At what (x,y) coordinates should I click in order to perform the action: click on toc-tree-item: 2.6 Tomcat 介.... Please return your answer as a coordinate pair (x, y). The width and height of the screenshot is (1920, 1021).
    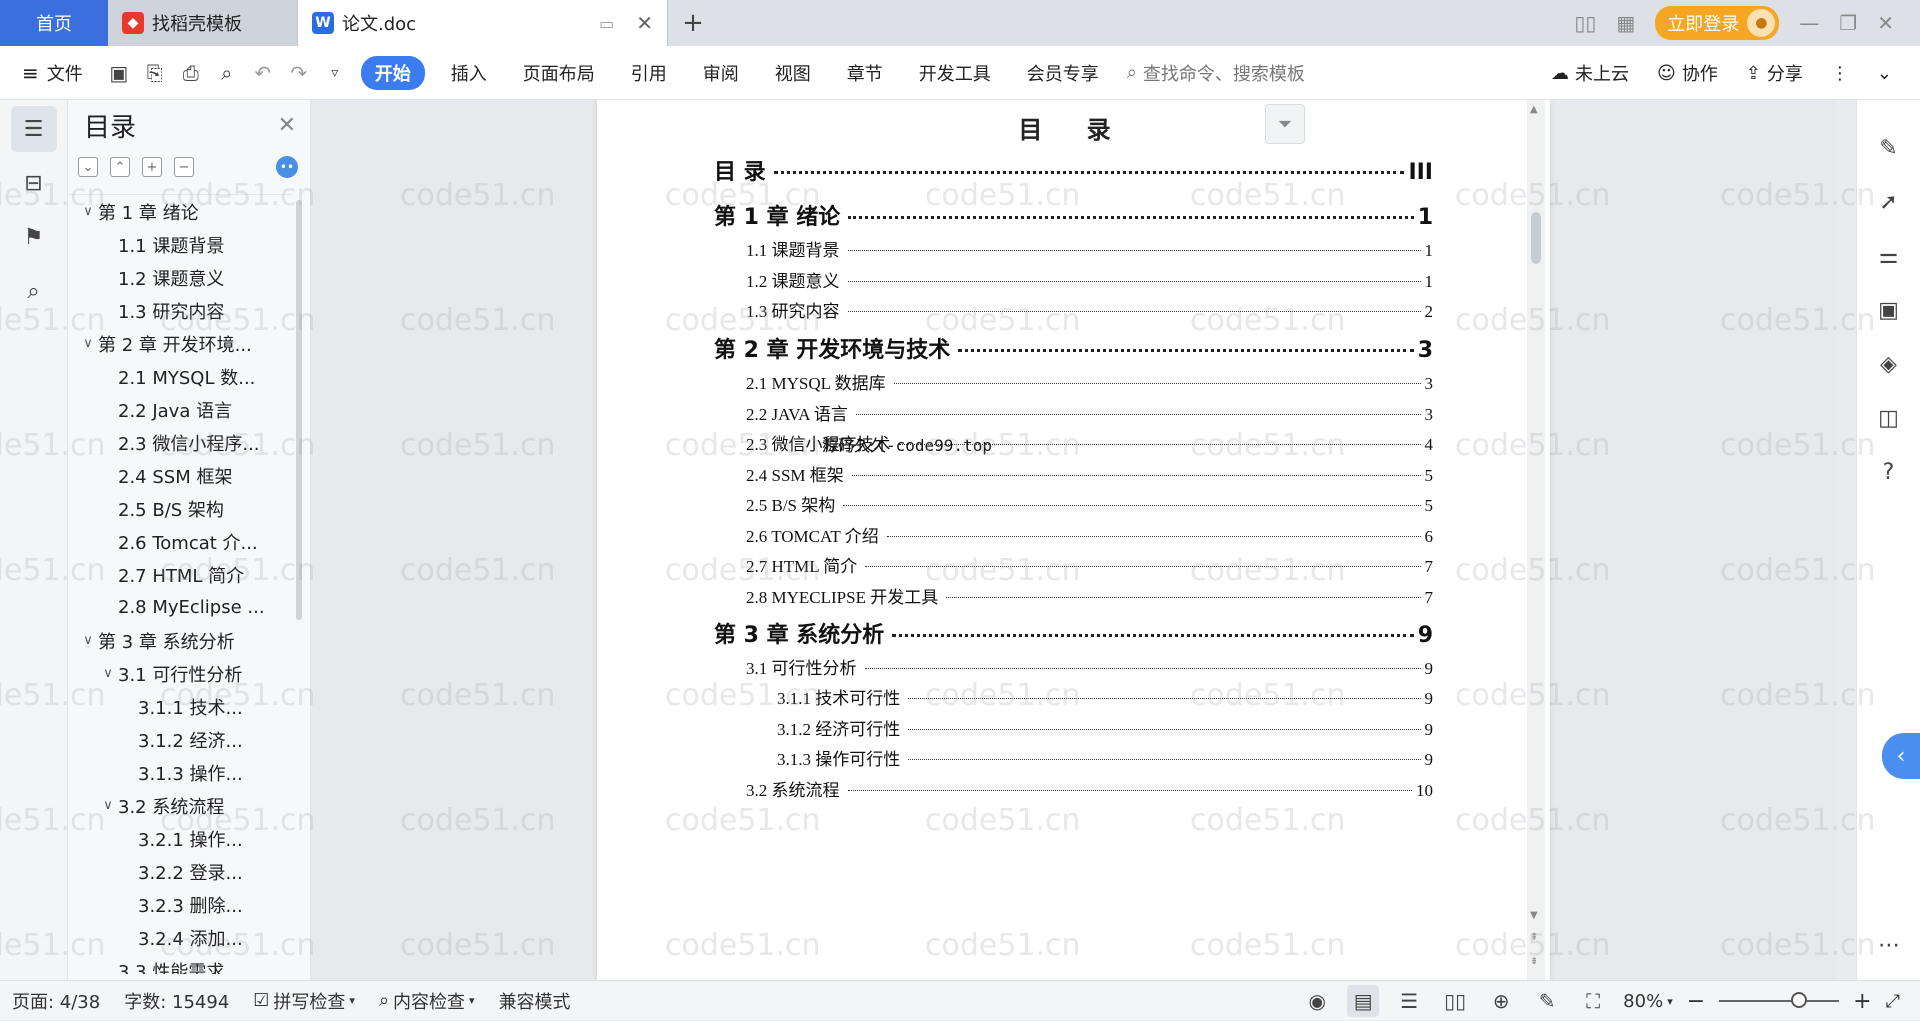
    Looking at the image, I should click on (180, 541).